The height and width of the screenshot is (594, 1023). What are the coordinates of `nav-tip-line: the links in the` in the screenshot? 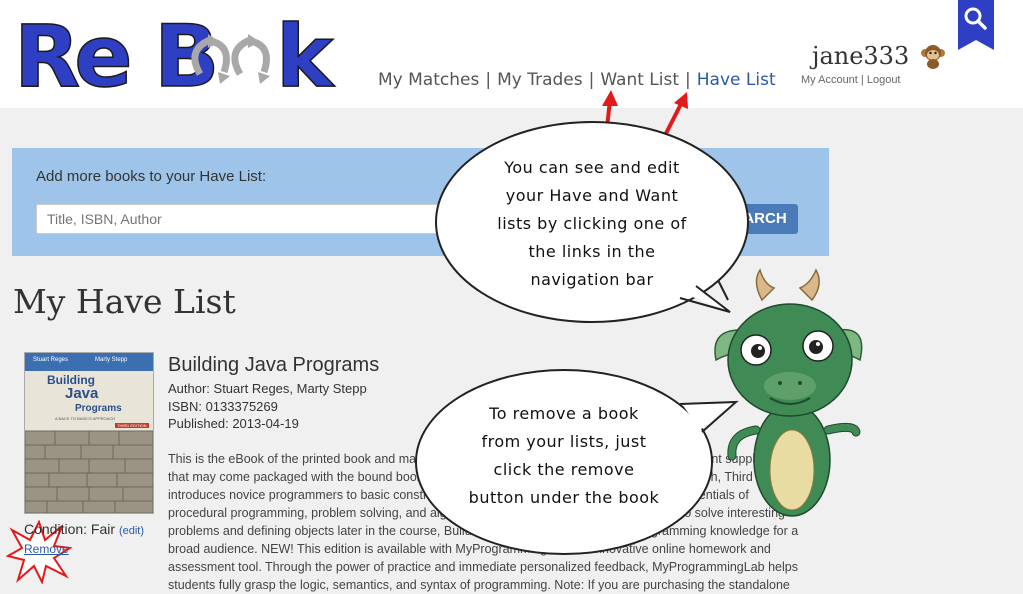 It's located at (592, 251).